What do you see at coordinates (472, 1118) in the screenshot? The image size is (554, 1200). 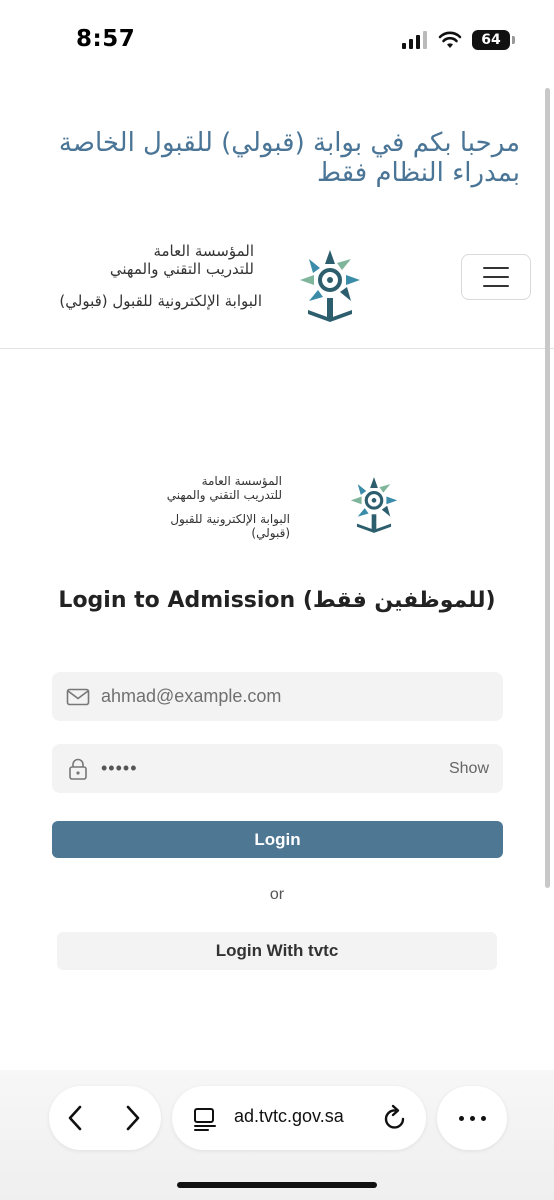 I see `more-button` at bounding box center [472, 1118].